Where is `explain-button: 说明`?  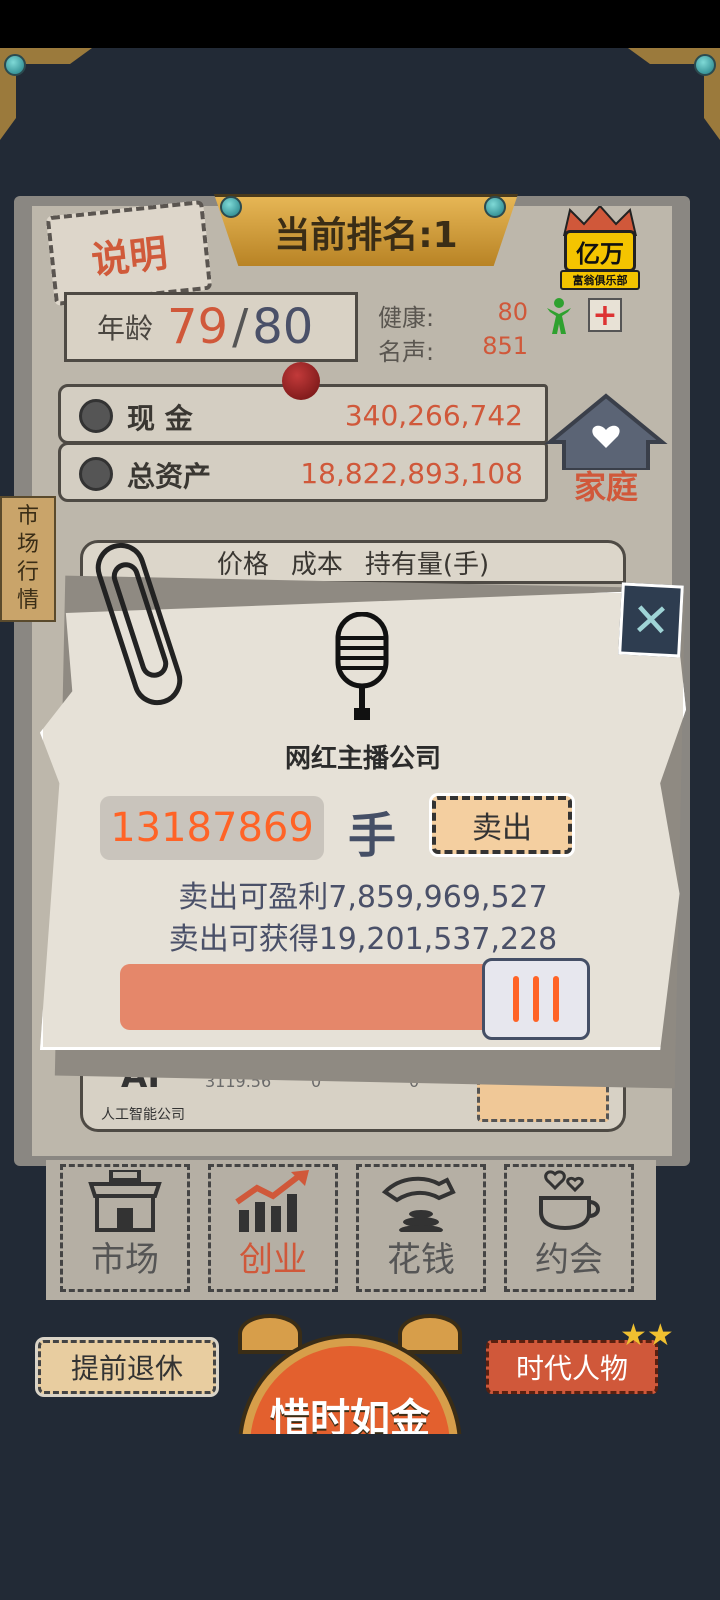 explain-button: 说明 is located at coordinates (129, 253).